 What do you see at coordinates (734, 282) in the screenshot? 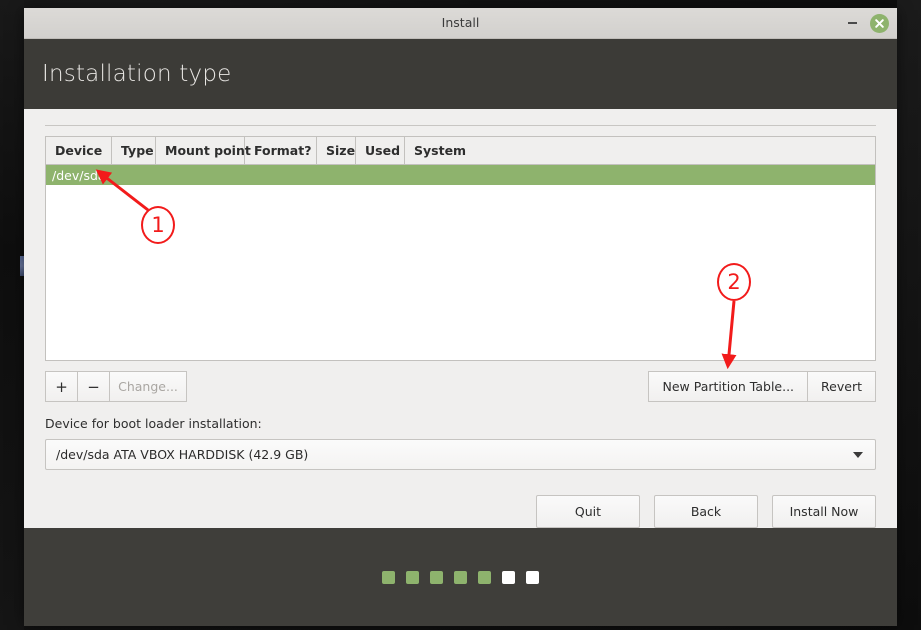
I see `annotation-marker-2: 2` at bounding box center [734, 282].